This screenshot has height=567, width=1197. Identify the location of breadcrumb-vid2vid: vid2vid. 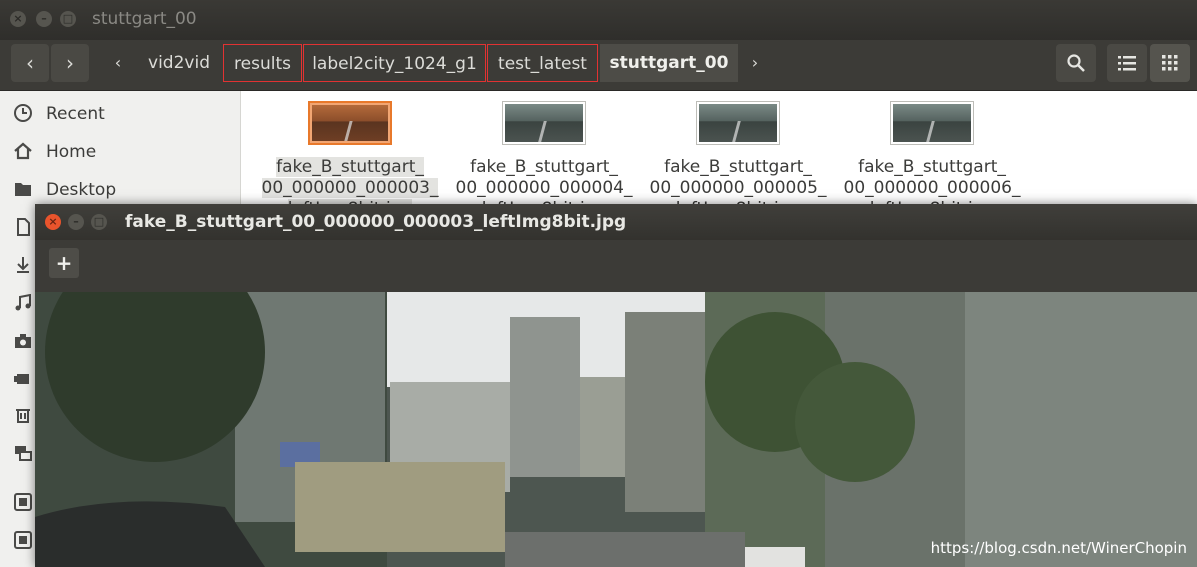
(179, 63).